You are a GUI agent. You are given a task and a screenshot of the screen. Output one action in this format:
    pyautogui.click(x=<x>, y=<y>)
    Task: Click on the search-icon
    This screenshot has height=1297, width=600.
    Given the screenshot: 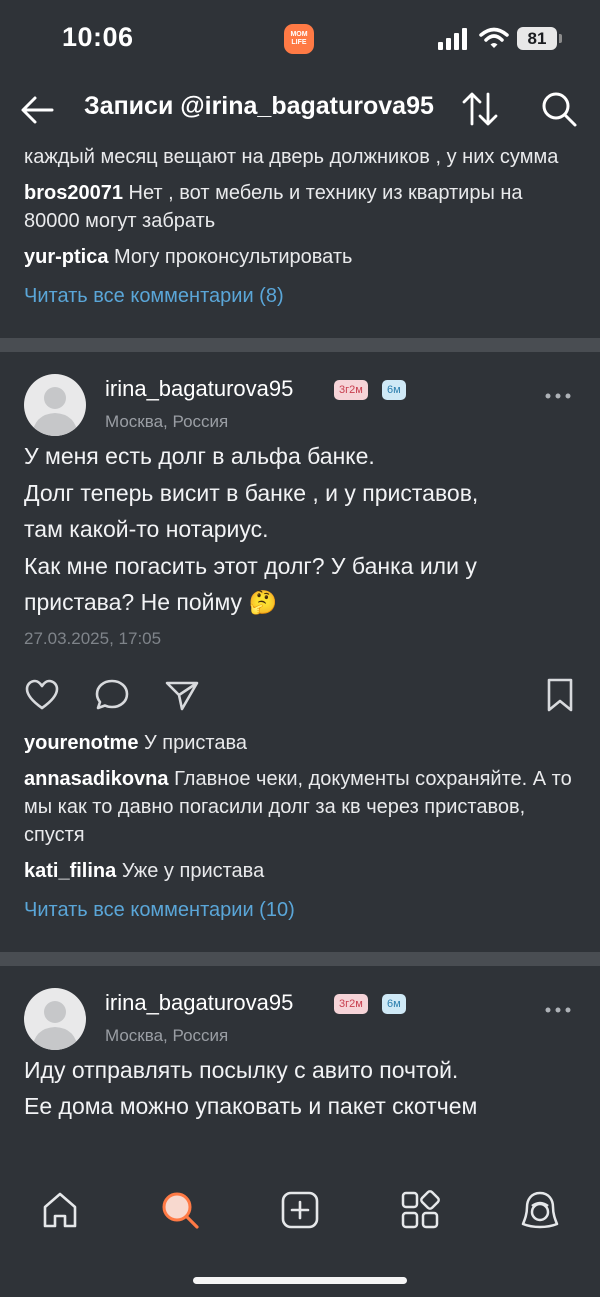 What is the action you would take?
    pyautogui.click(x=559, y=109)
    